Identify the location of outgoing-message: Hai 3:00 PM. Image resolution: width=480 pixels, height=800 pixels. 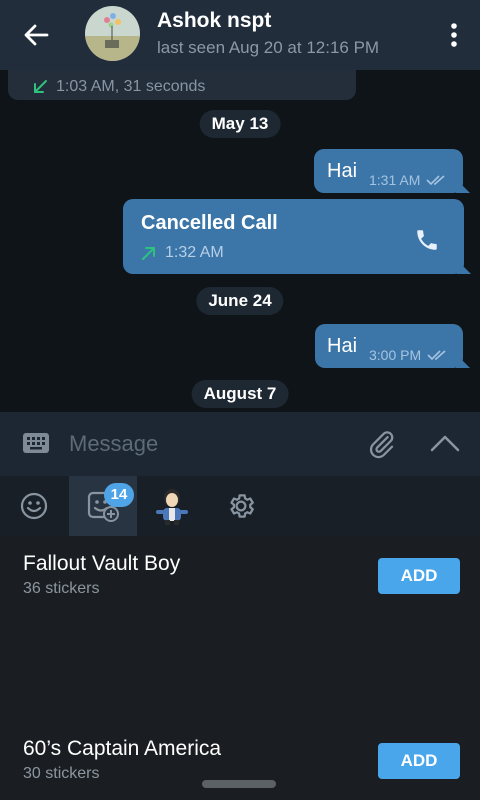
(392, 346).